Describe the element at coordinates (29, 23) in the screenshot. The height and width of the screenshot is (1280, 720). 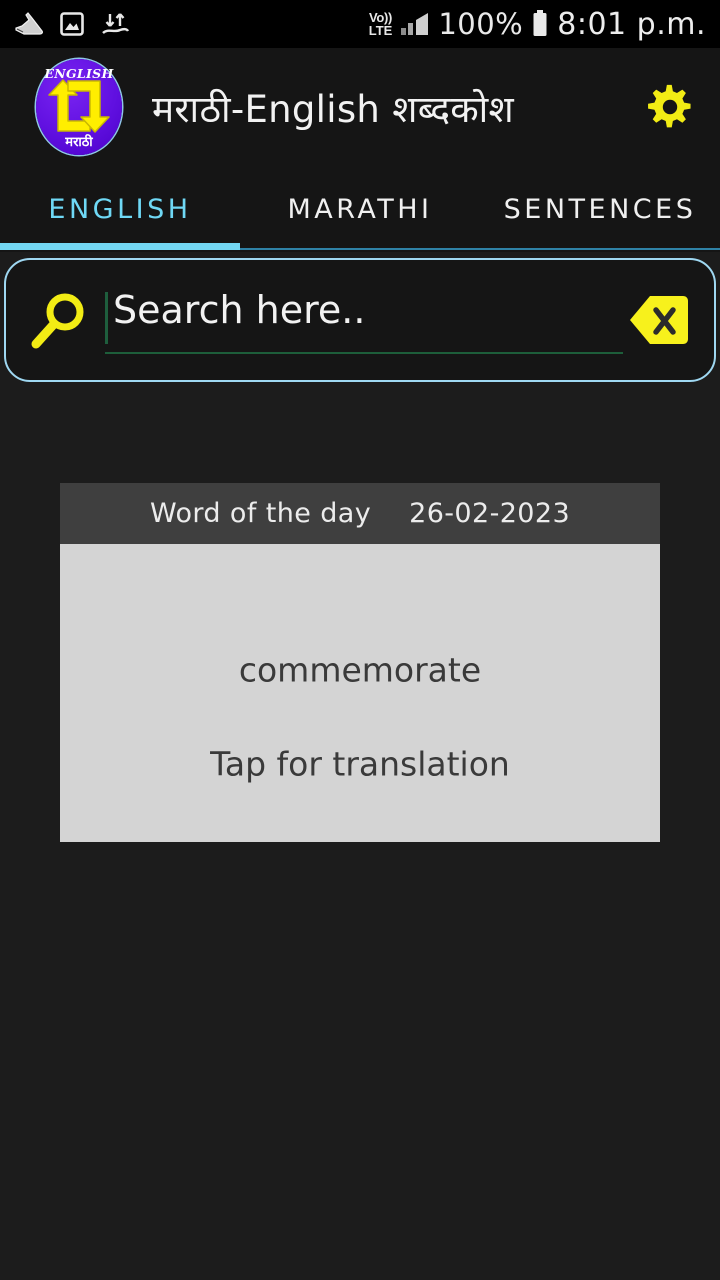
I see `pedometer-shoe-icon` at that location.